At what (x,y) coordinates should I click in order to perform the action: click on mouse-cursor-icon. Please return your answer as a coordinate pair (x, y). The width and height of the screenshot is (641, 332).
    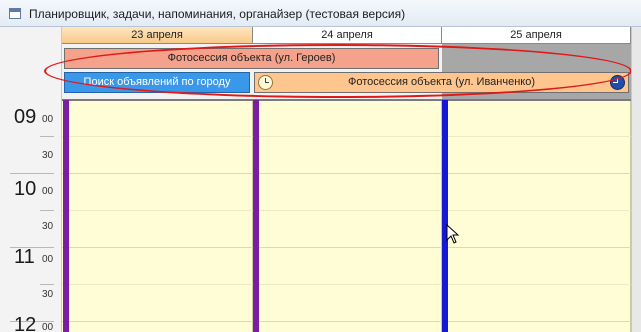
    Looking at the image, I should click on (453, 234).